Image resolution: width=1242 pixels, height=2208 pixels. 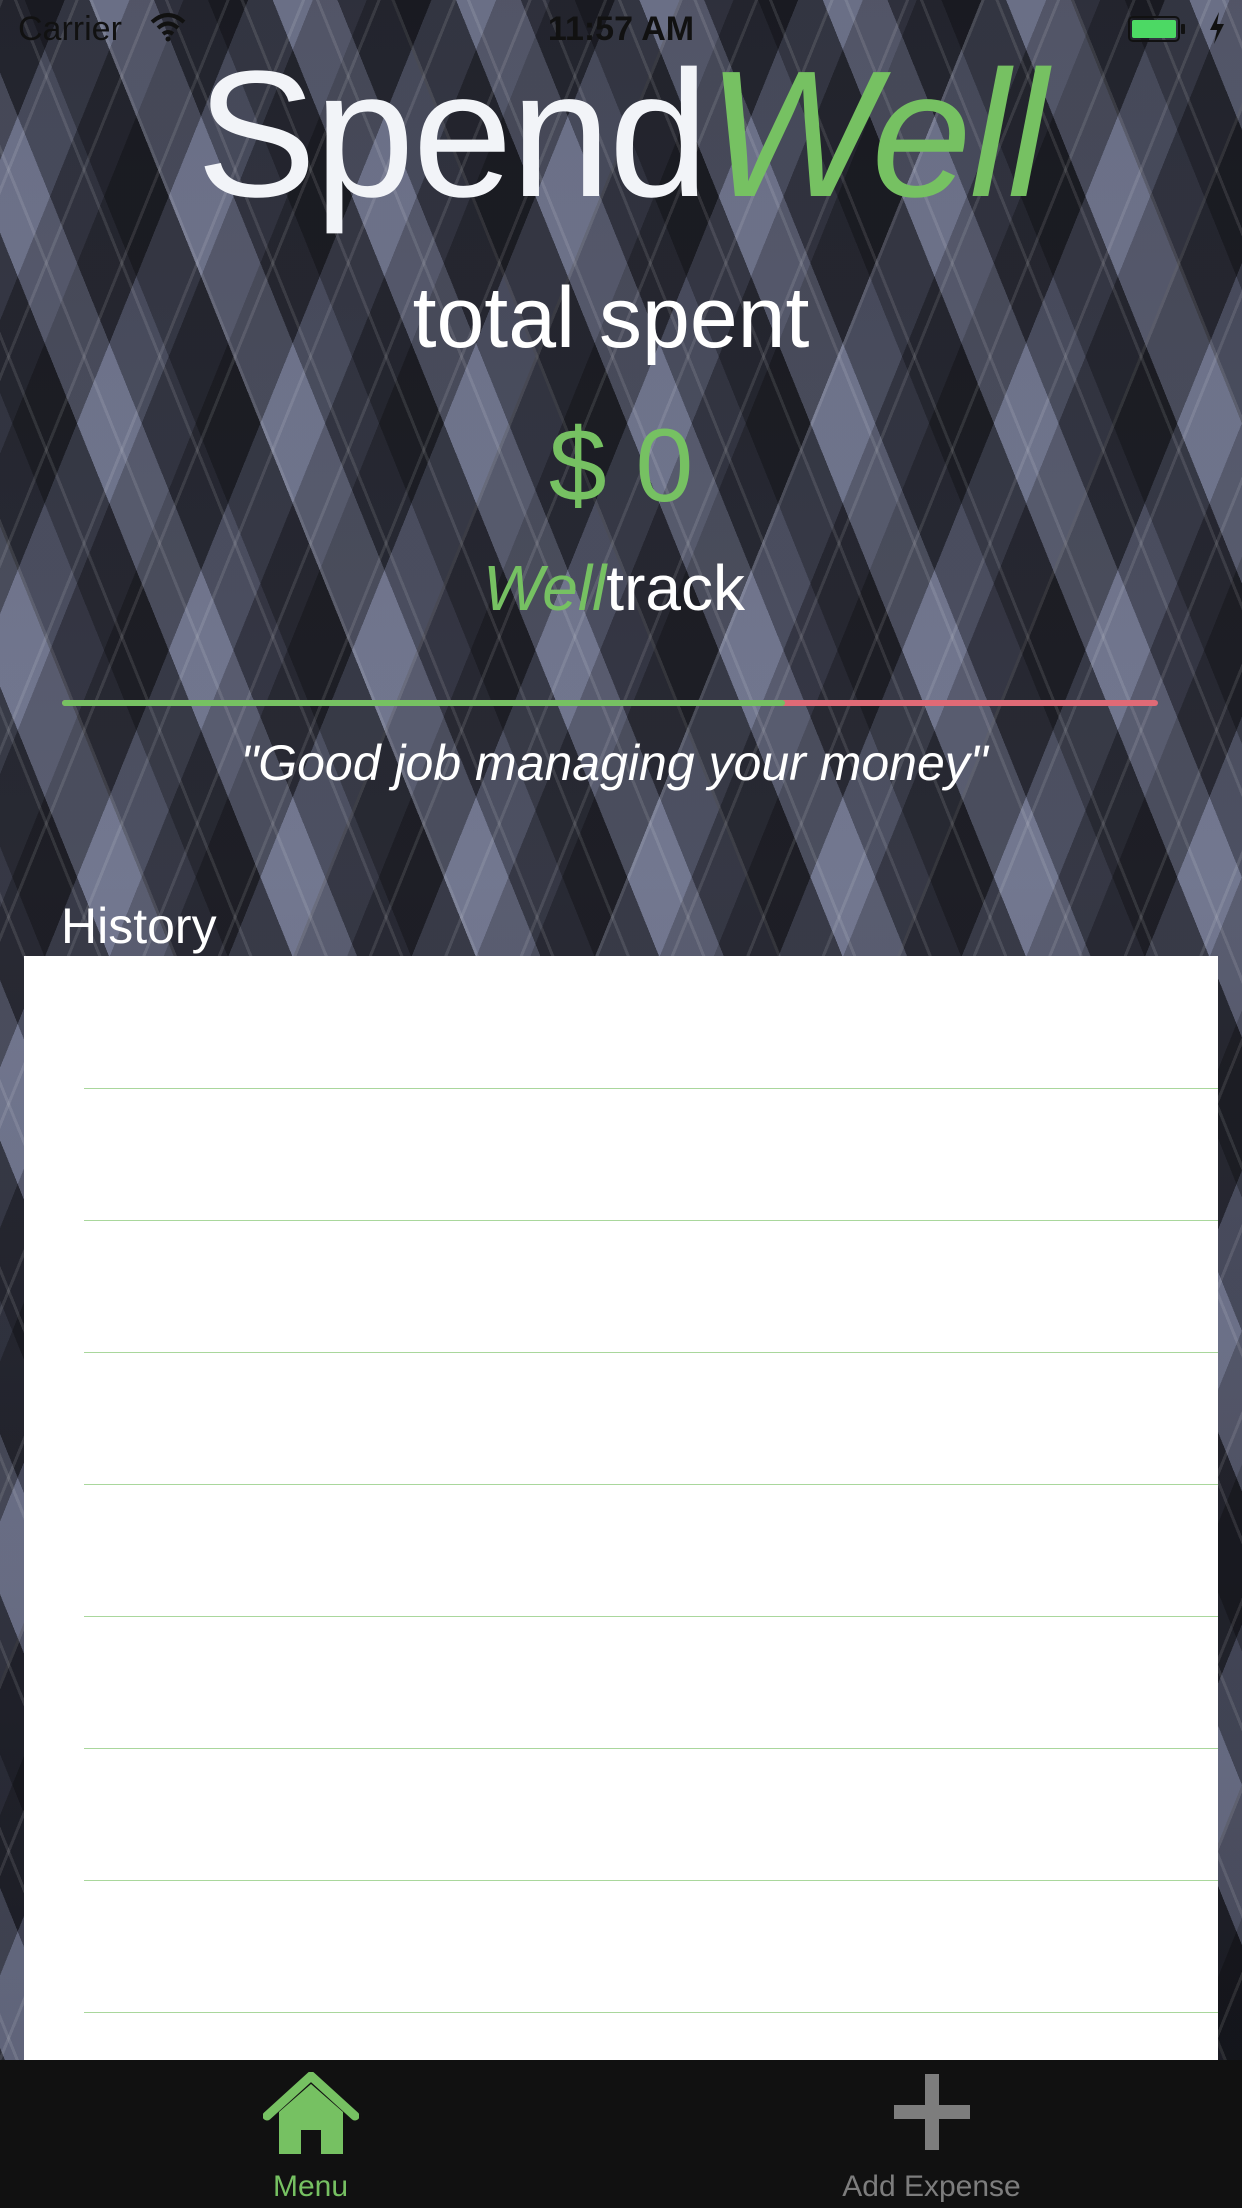 What do you see at coordinates (139, 926) in the screenshot?
I see `history-heading: History` at bounding box center [139, 926].